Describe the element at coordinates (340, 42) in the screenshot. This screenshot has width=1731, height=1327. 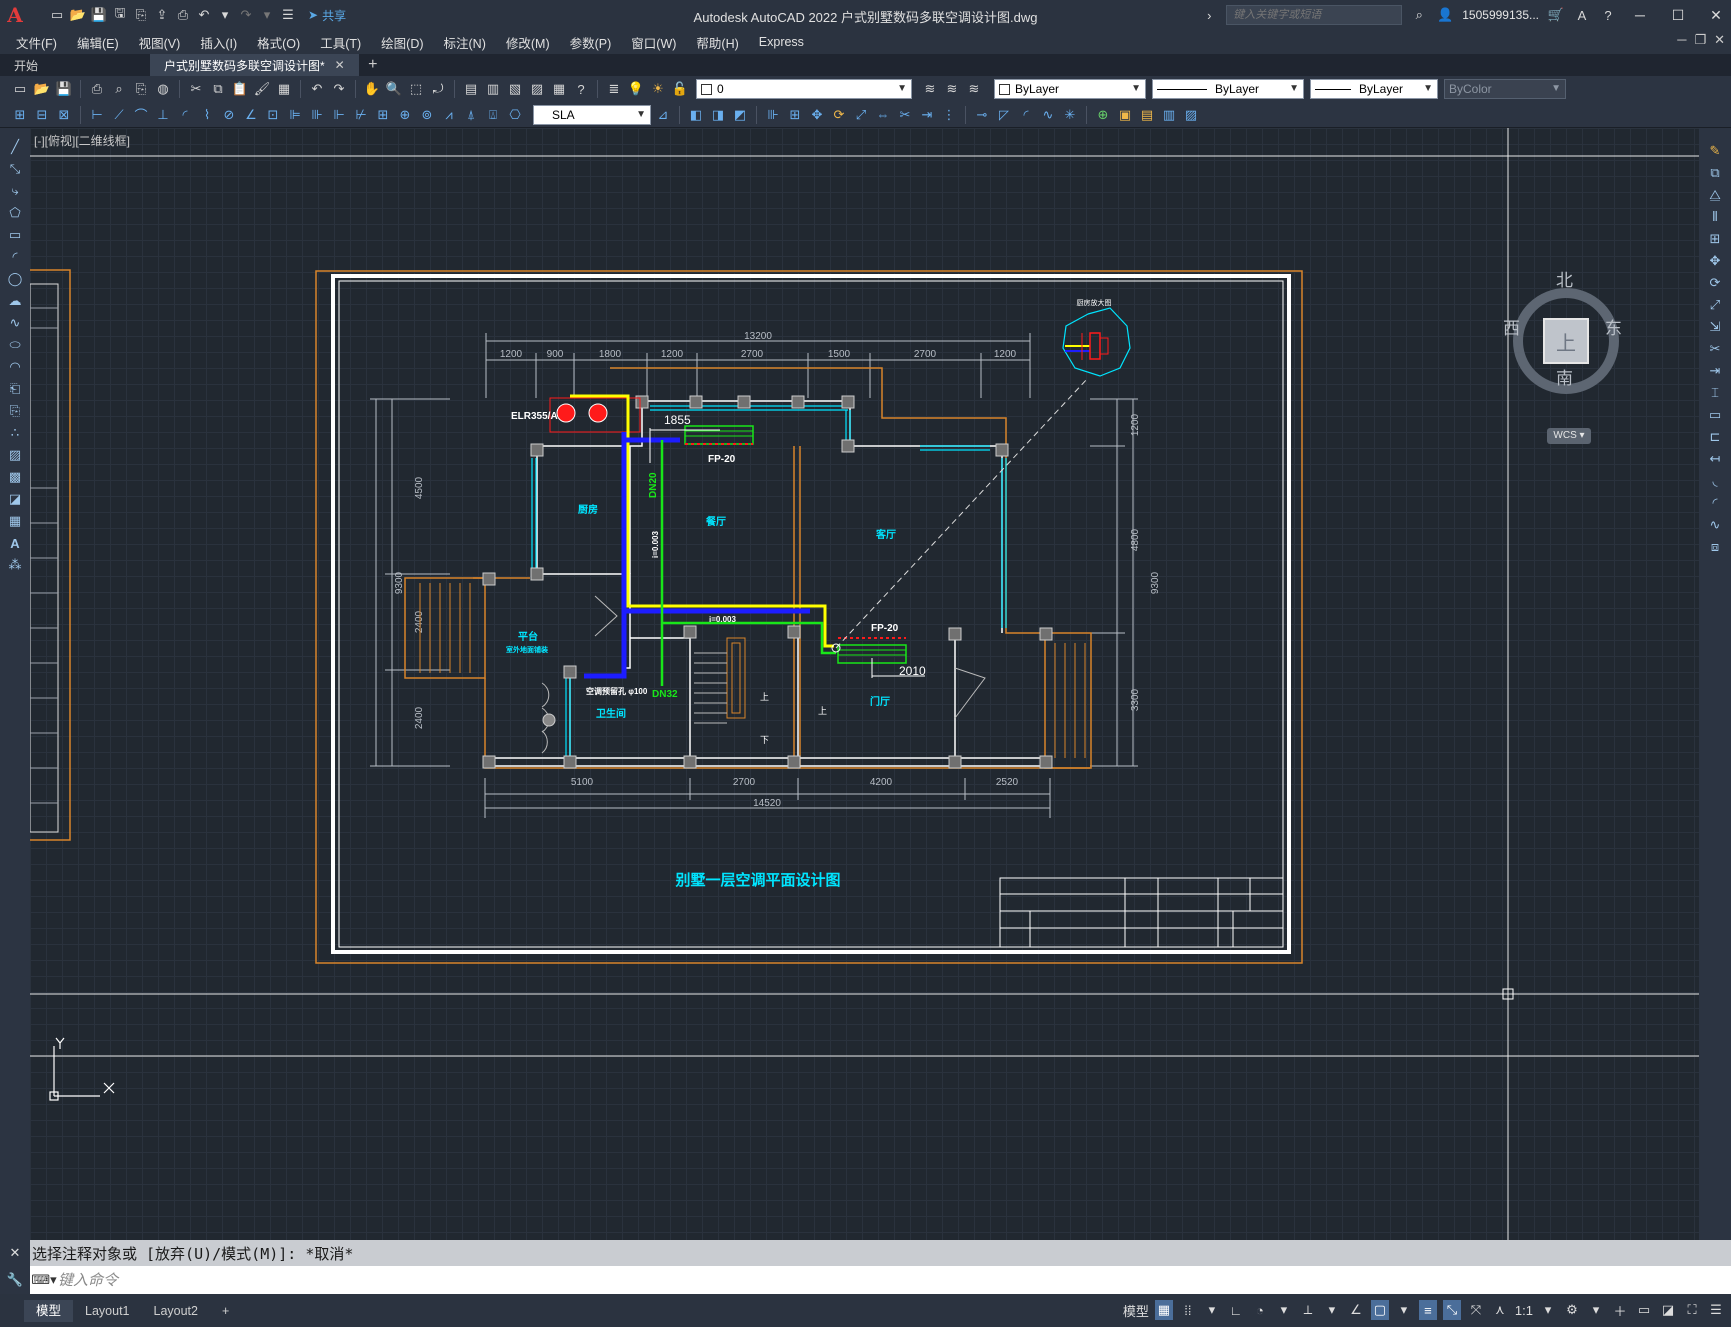
I see `menu-tools: 工具(T)` at that location.